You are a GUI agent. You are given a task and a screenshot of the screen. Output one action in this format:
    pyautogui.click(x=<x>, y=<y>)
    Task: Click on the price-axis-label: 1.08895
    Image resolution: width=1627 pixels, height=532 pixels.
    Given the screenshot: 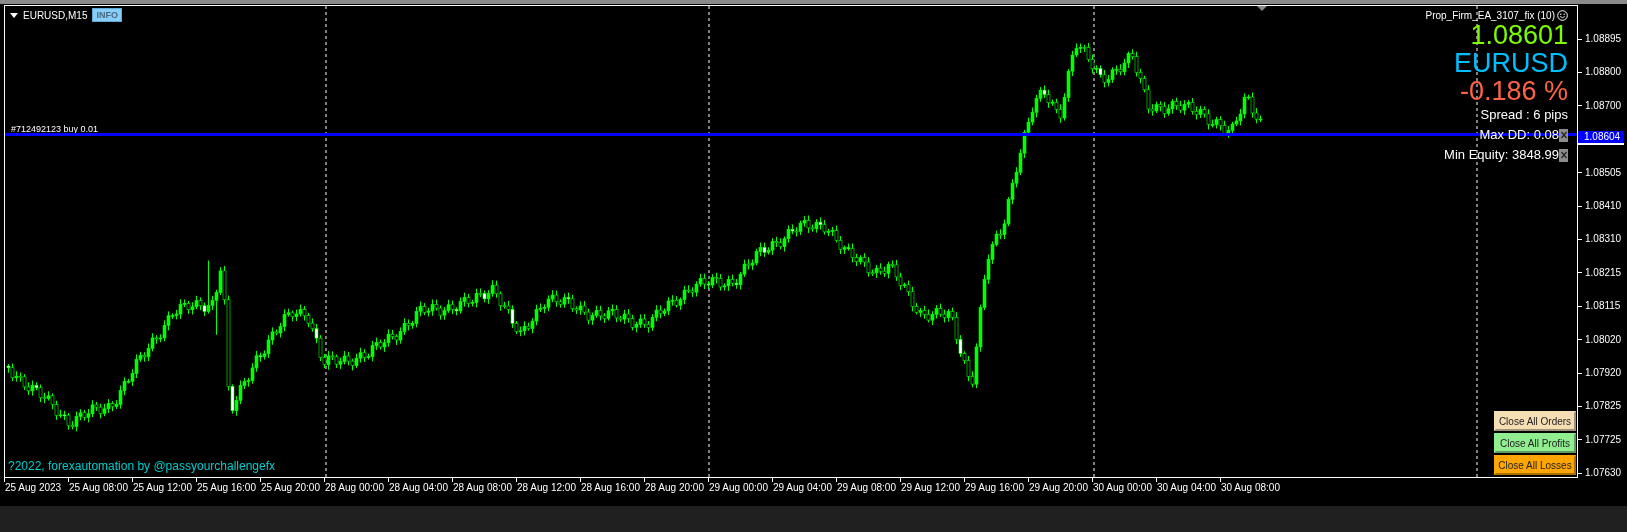 What is the action you would take?
    pyautogui.click(x=1603, y=39)
    